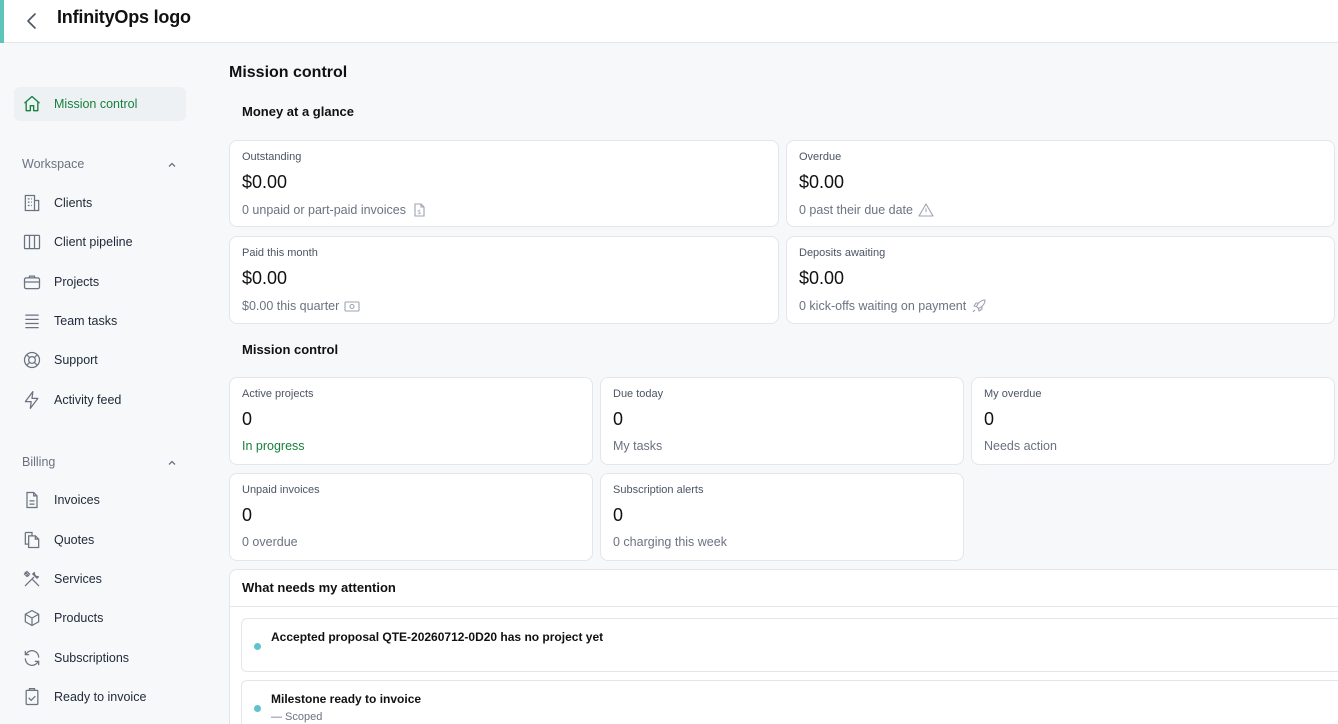 The image size is (1338, 724). Describe the element at coordinates (32, 360) in the screenshot. I see `lifebuoy-icon` at that location.